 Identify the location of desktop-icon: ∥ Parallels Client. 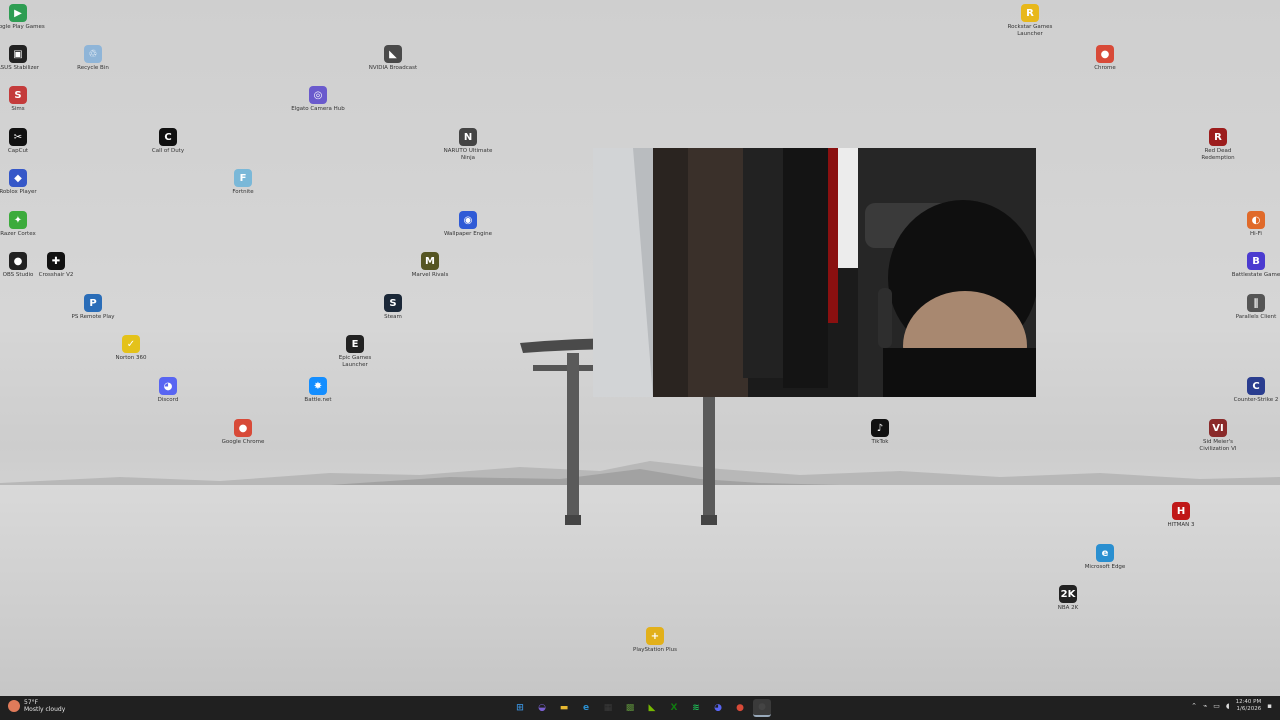
(1254, 307).